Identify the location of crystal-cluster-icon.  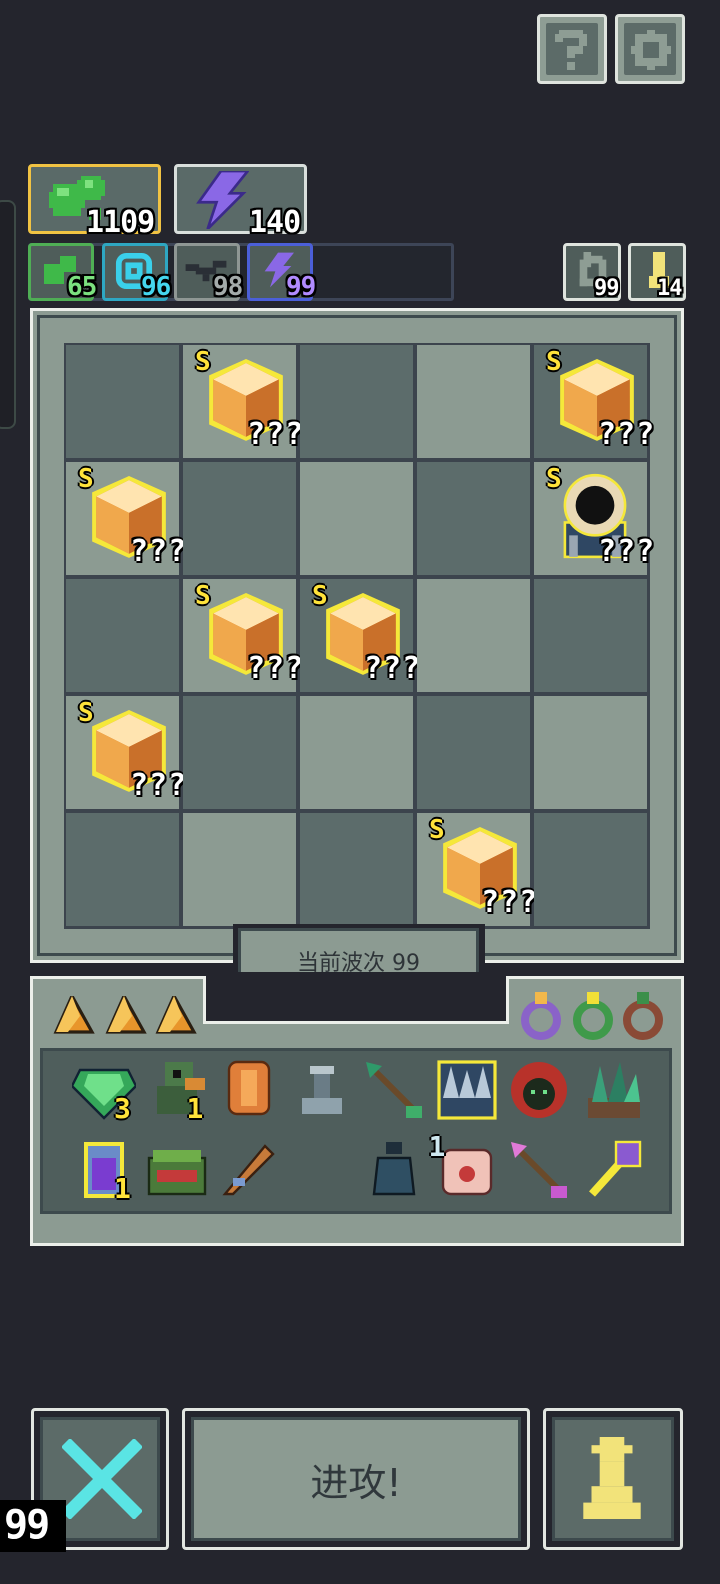
(613, 1090).